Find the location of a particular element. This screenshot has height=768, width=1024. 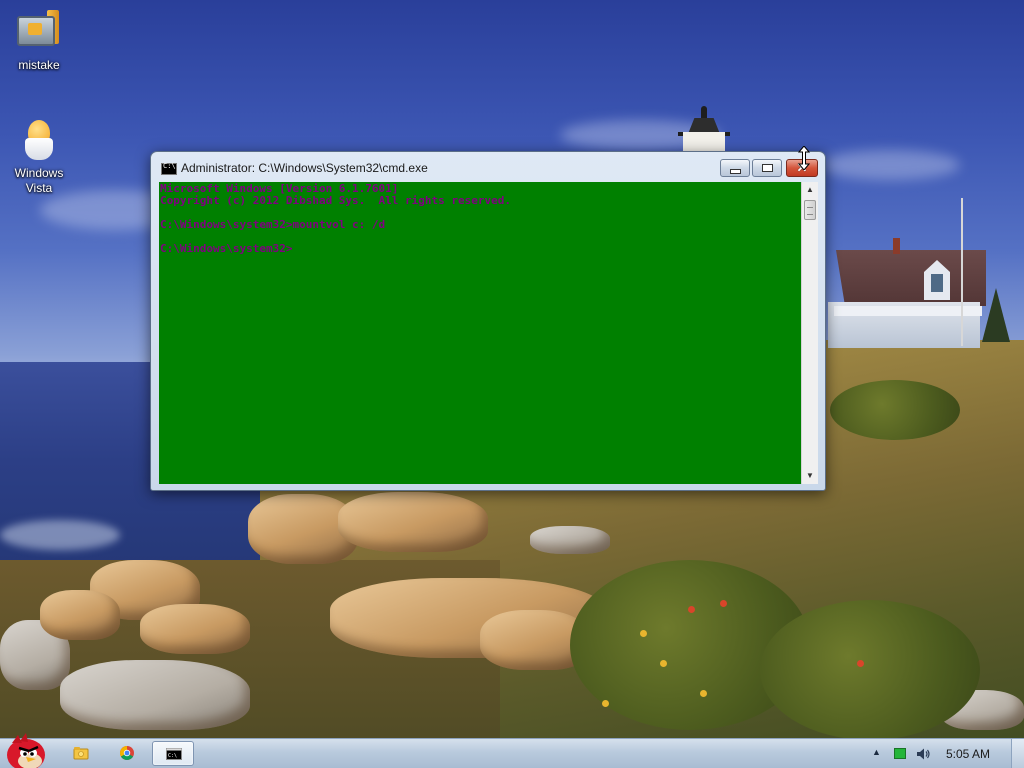

taskbar-clock: 5:05 AM is located at coordinates (968, 754).